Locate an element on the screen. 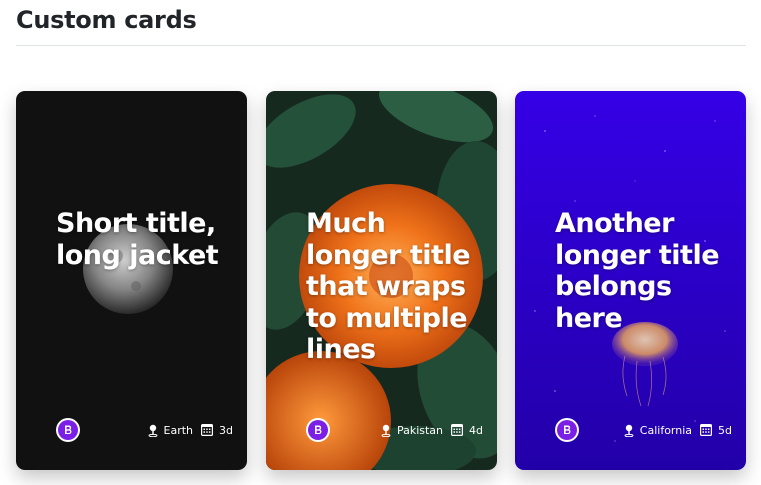  card-2-location: Pakistan is located at coordinates (412, 430).